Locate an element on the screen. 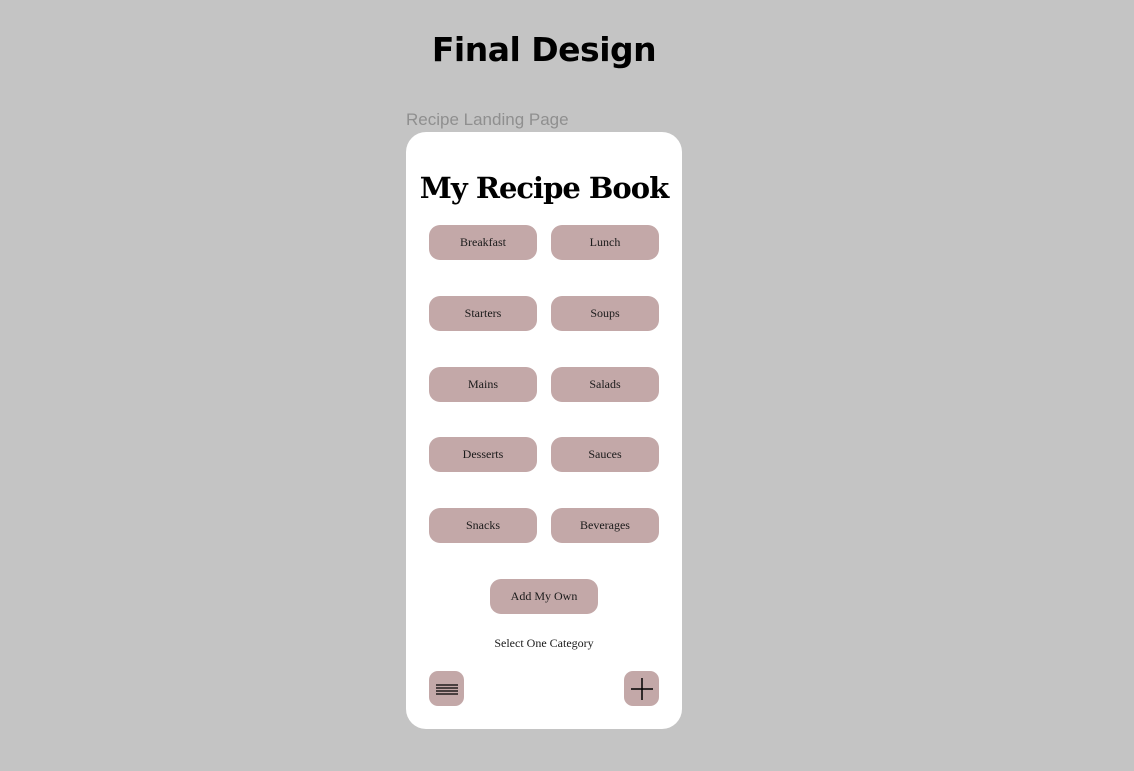 The height and width of the screenshot is (771, 1134). add-my-own-button: Add My Own is located at coordinates (544, 596).